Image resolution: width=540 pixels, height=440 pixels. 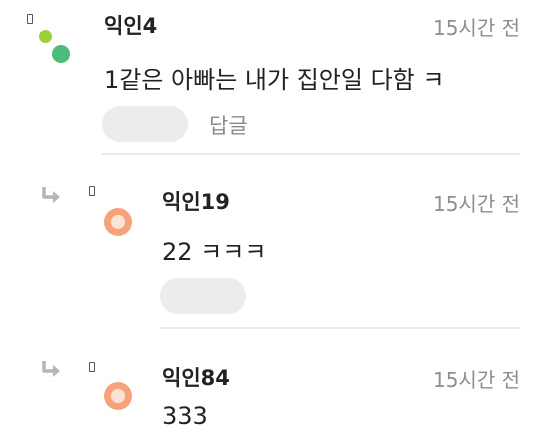 I want to click on comment-text: 1같은 아빠는 내가 집안일 다함 ㅋ, so click(x=274, y=80).